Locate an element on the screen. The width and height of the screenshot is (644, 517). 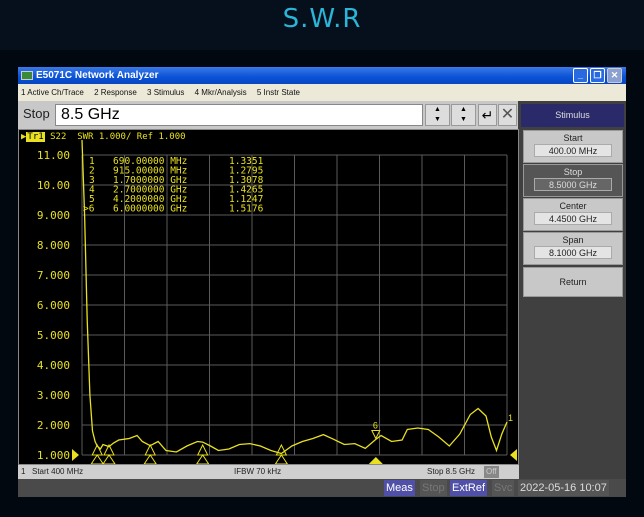
y-tick-label: 6.000 is located at coordinates (53, 305).